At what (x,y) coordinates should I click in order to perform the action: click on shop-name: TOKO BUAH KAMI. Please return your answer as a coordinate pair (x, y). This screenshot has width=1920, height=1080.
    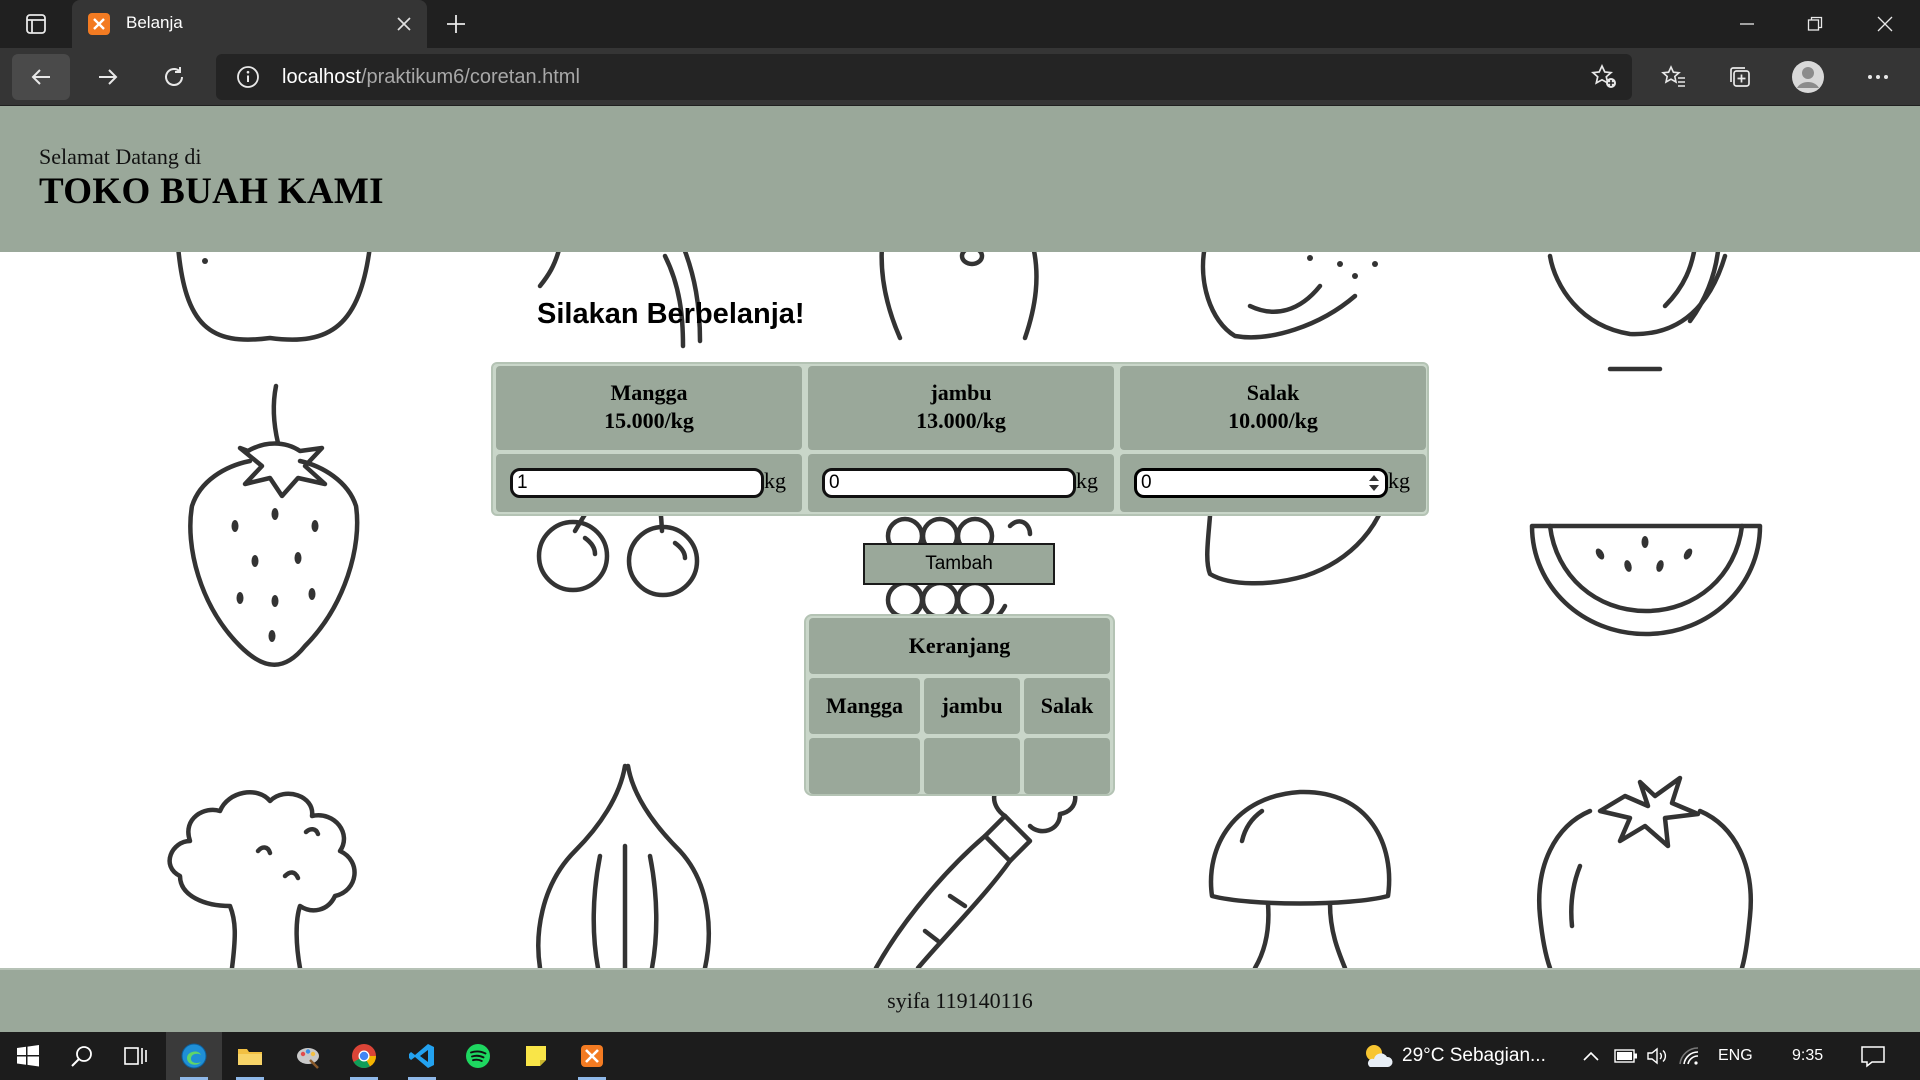
    Looking at the image, I should click on (211, 191).